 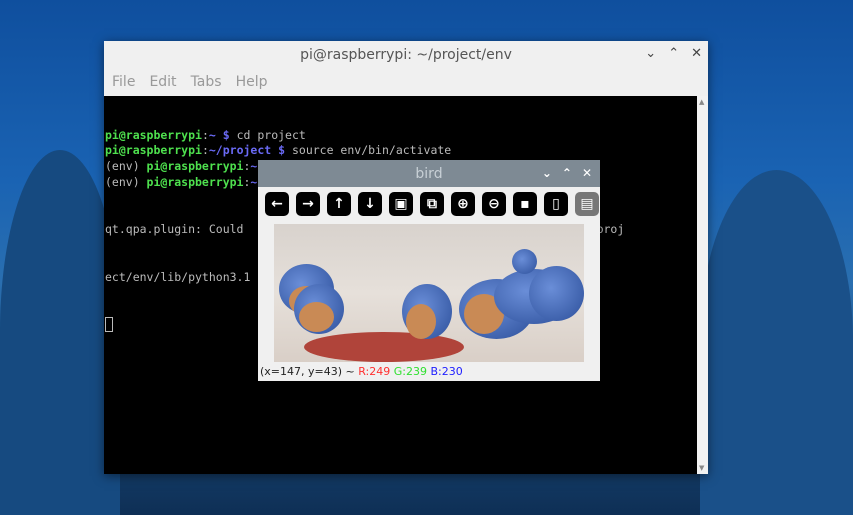 I want to click on menu-edit: Edit, so click(x=162, y=82).